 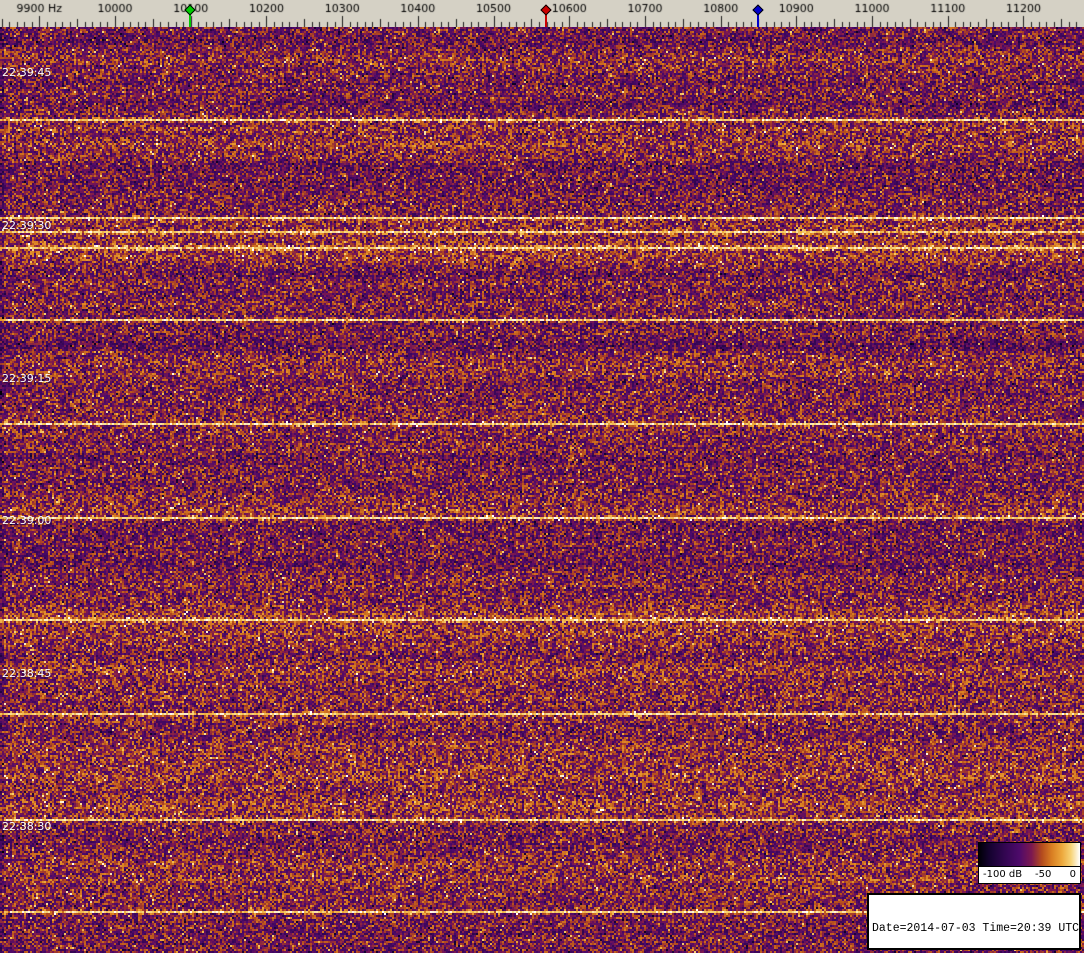 What do you see at coordinates (976, 928) in the screenshot?
I see `info-line-date: Date=2014-07-03 Time=20:39 UTC` at bounding box center [976, 928].